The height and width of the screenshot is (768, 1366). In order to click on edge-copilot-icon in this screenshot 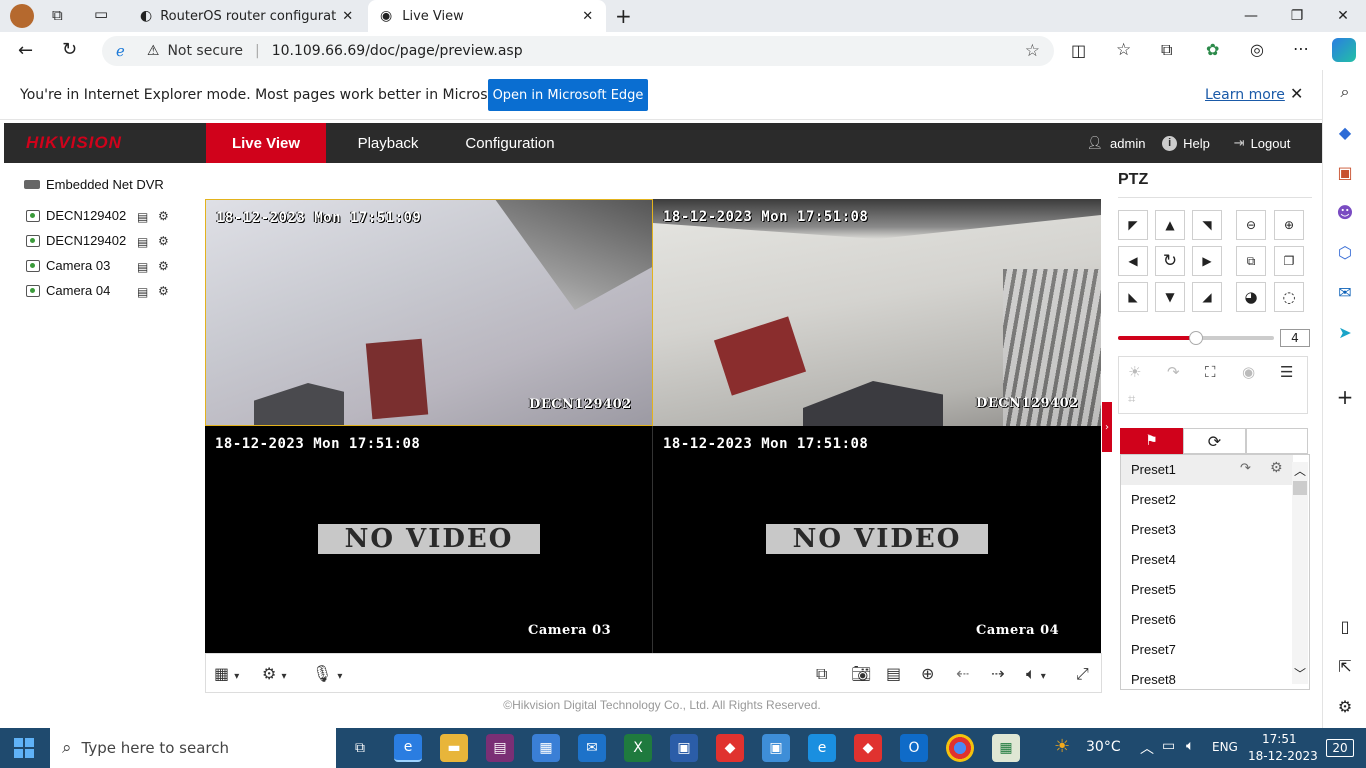, I will do `click(1344, 50)`.